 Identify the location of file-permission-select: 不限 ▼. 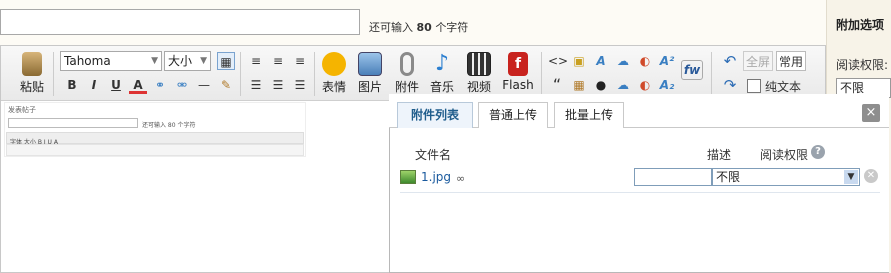
(786, 177).